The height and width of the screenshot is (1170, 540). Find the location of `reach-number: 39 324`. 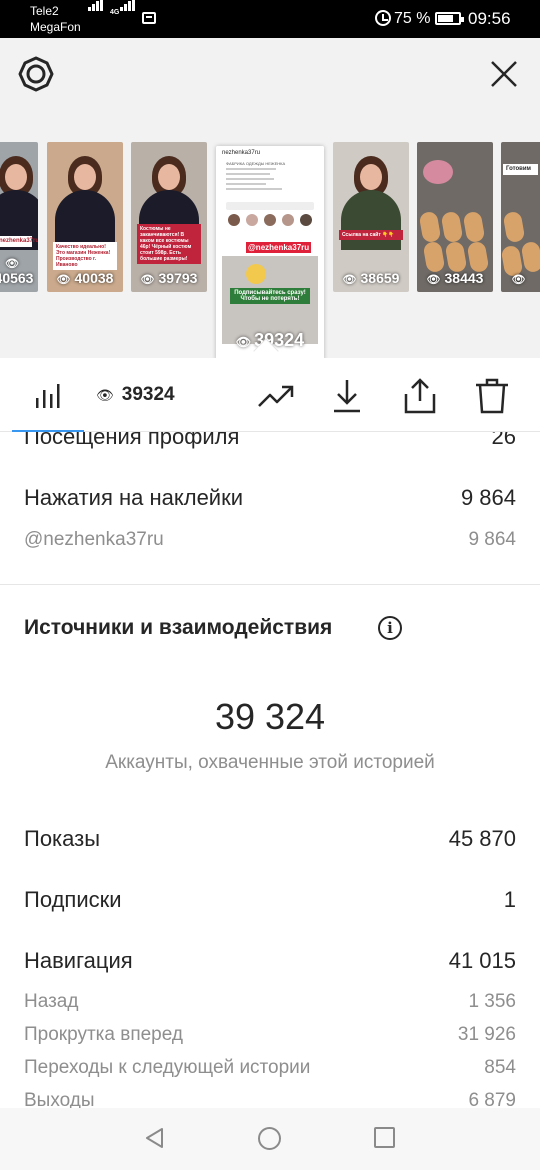

reach-number: 39 324 is located at coordinates (270, 716).